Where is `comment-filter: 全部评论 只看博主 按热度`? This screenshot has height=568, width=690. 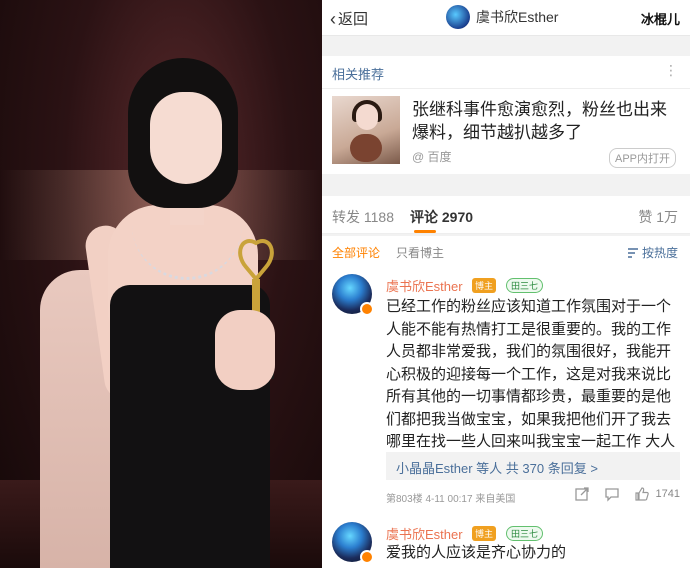 comment-filter: 全部评论 只看博主 按热度 is located at coordinates (506, 251).